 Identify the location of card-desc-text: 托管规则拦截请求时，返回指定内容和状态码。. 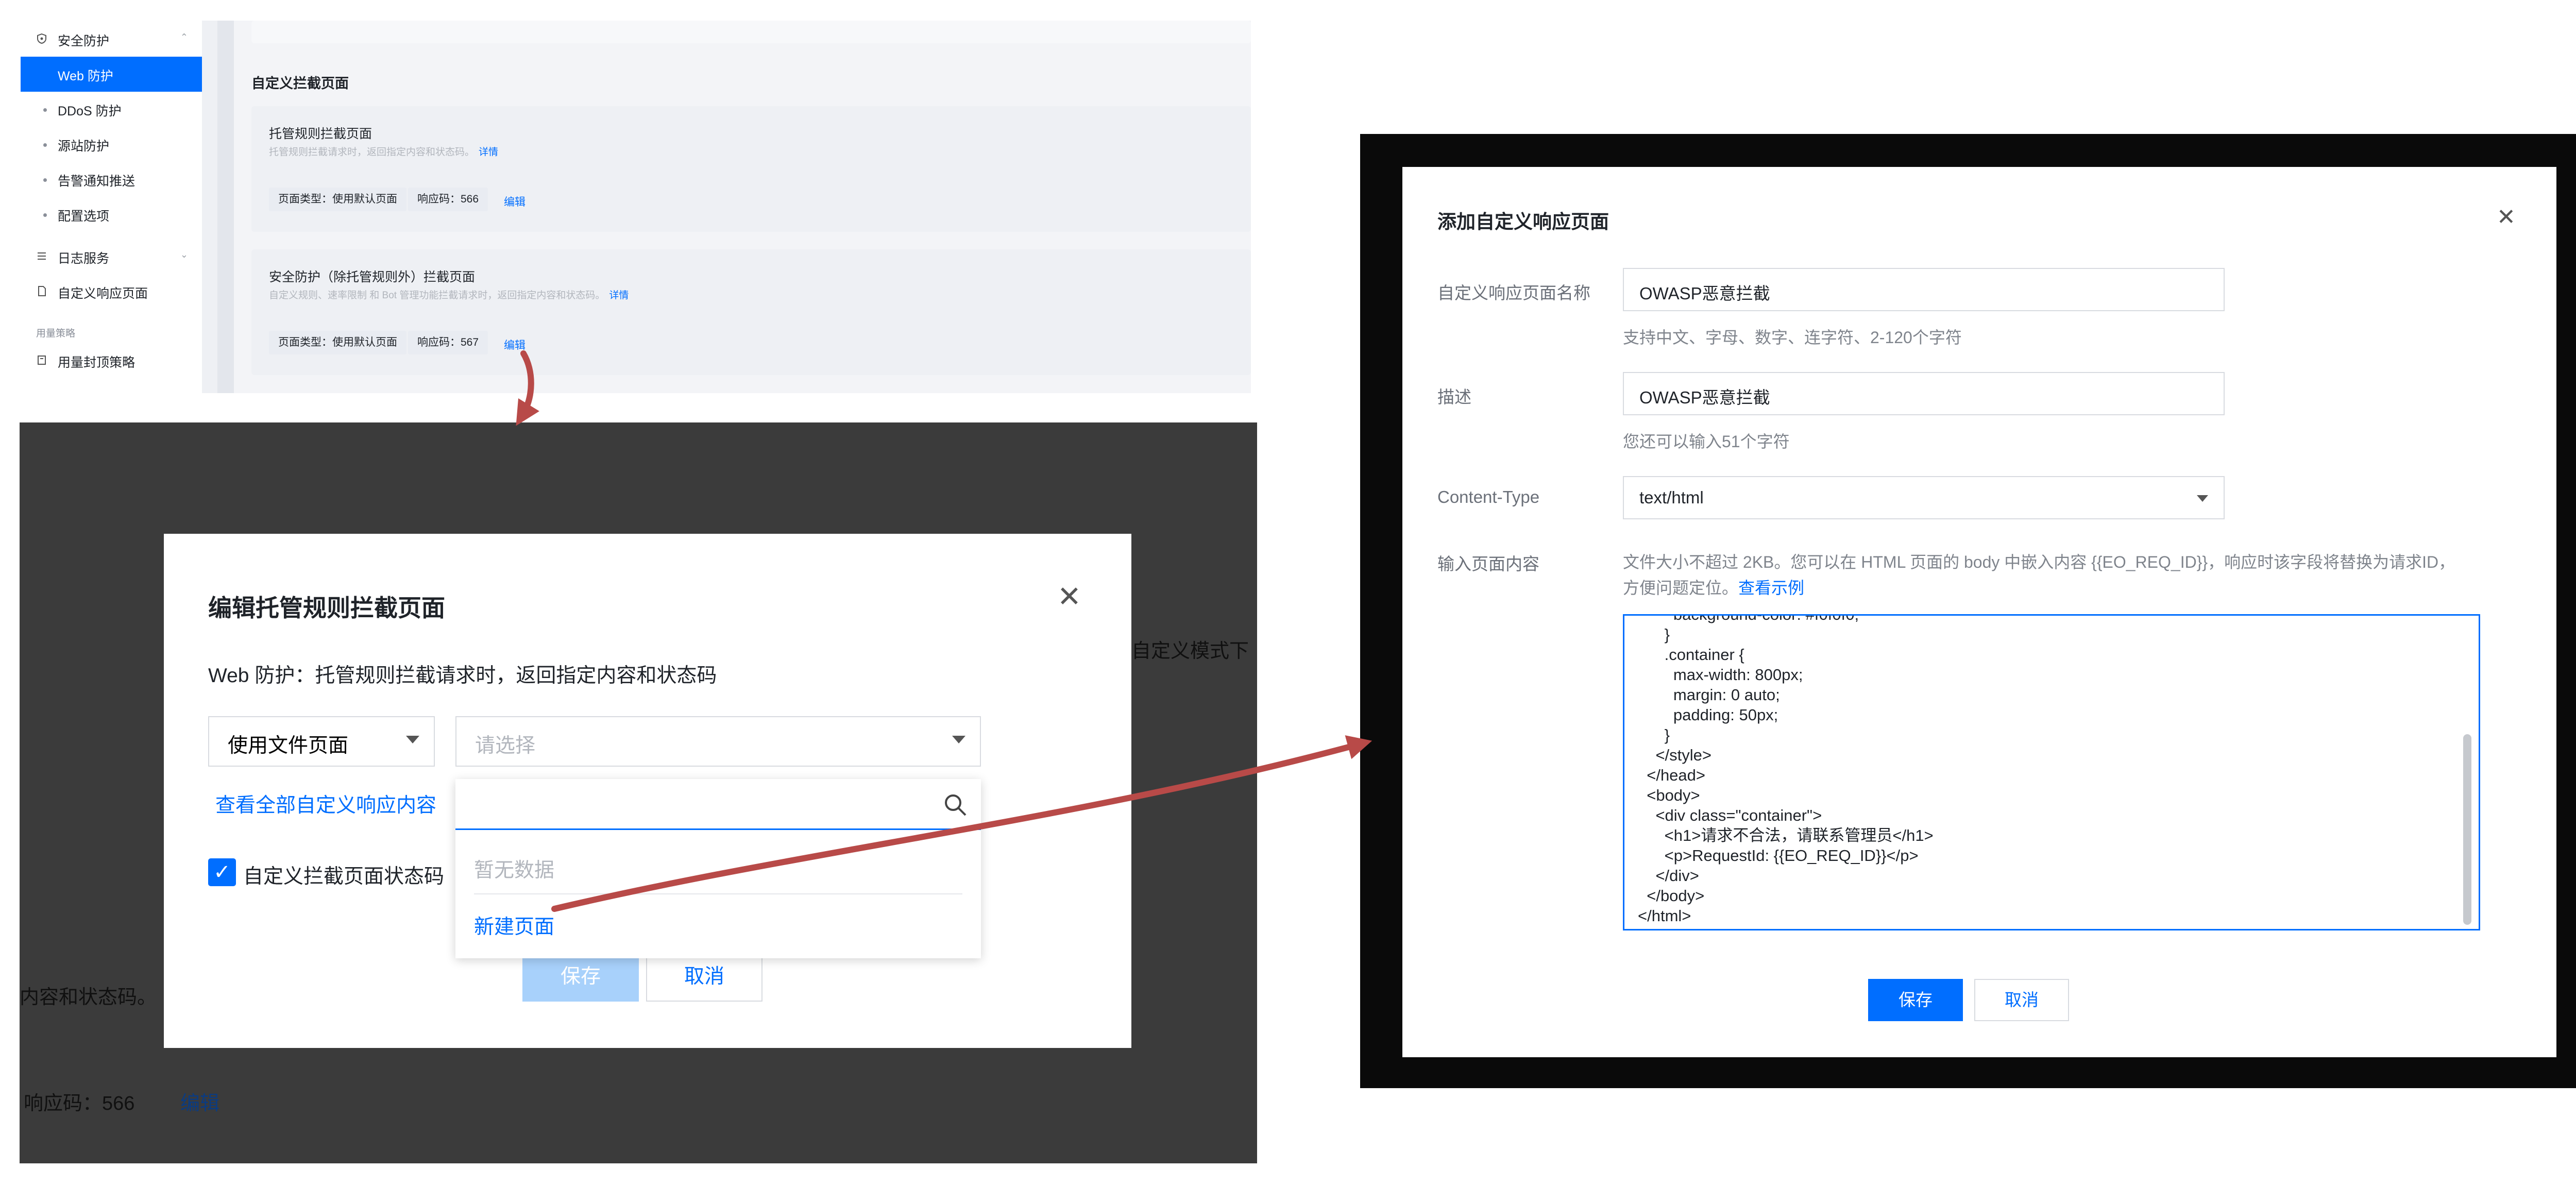
(372, 153).